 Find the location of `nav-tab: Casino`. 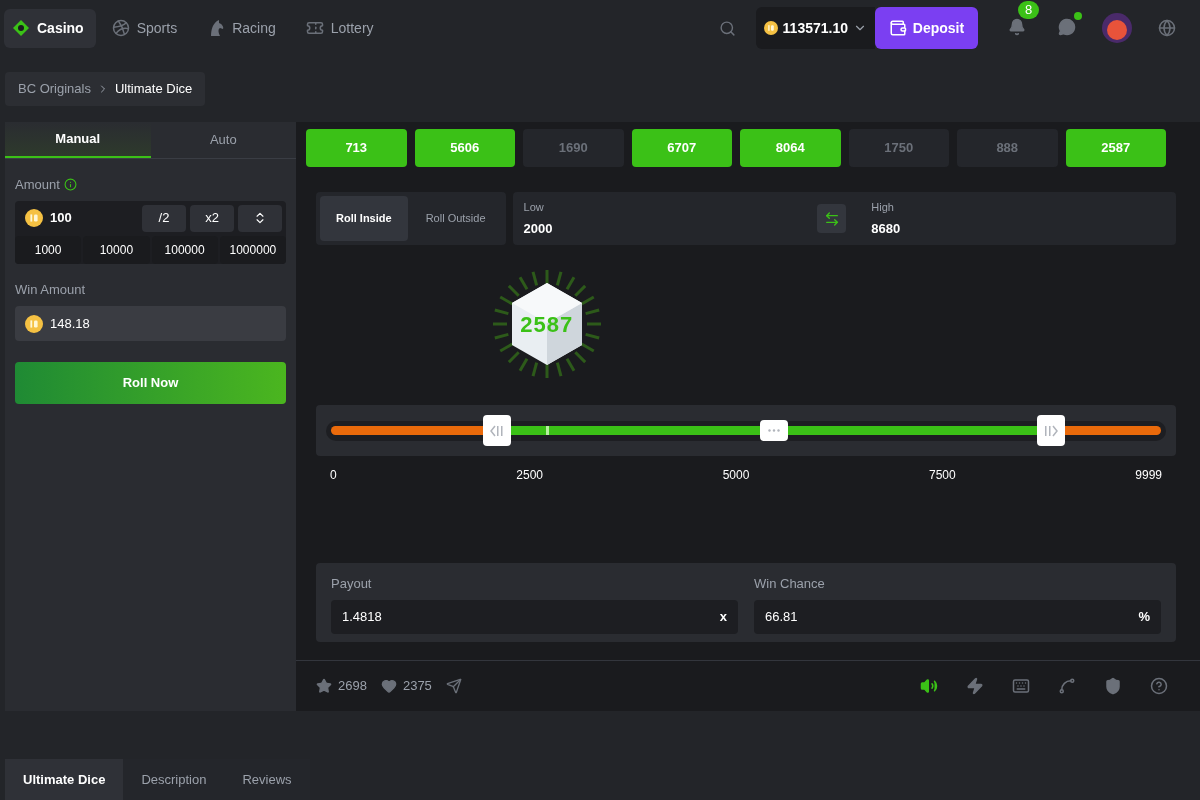

nav-tab: Casino is located at coordinates (50, 28).